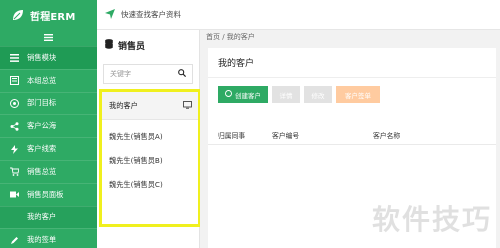  Describe the element at coordinates (42, 171) in the screenshot. I see `sidebar-item-label: 销售总览` at that location.